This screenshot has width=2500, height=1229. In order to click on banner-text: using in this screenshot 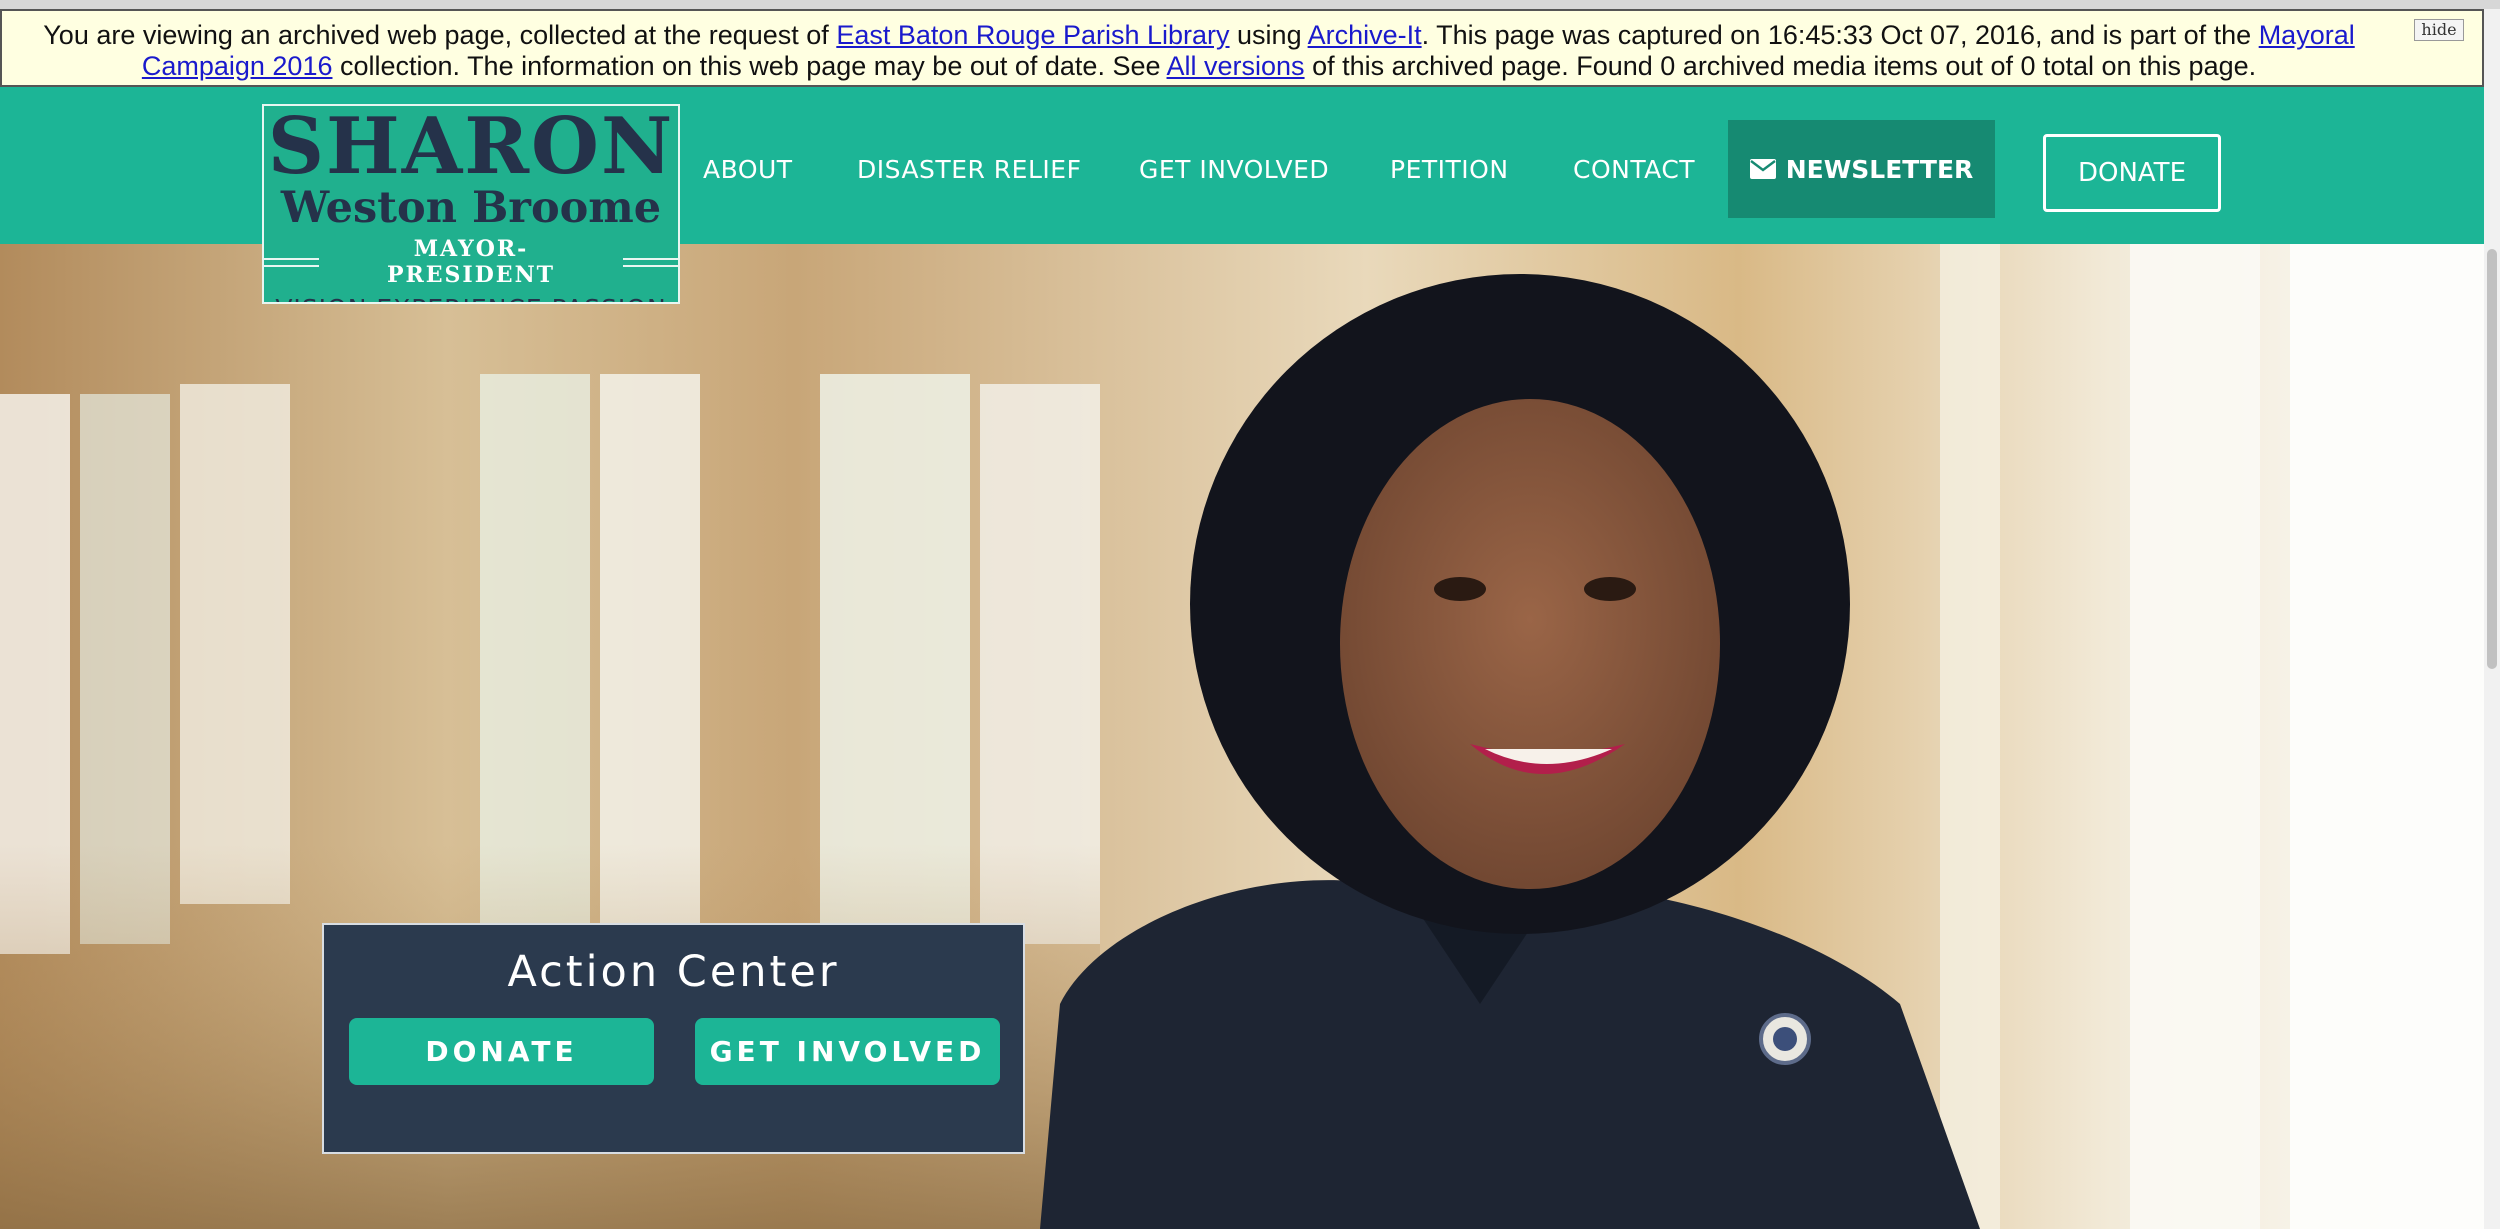, I will do `click(1268, 35)`.